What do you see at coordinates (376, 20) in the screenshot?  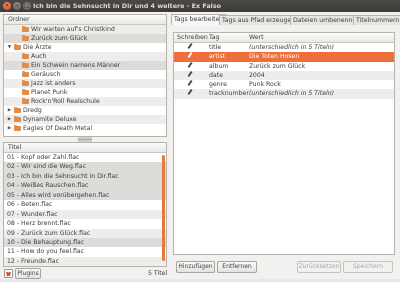 I see `tab-titelnummern: Titelnummern` at bounding box center [376, 20].